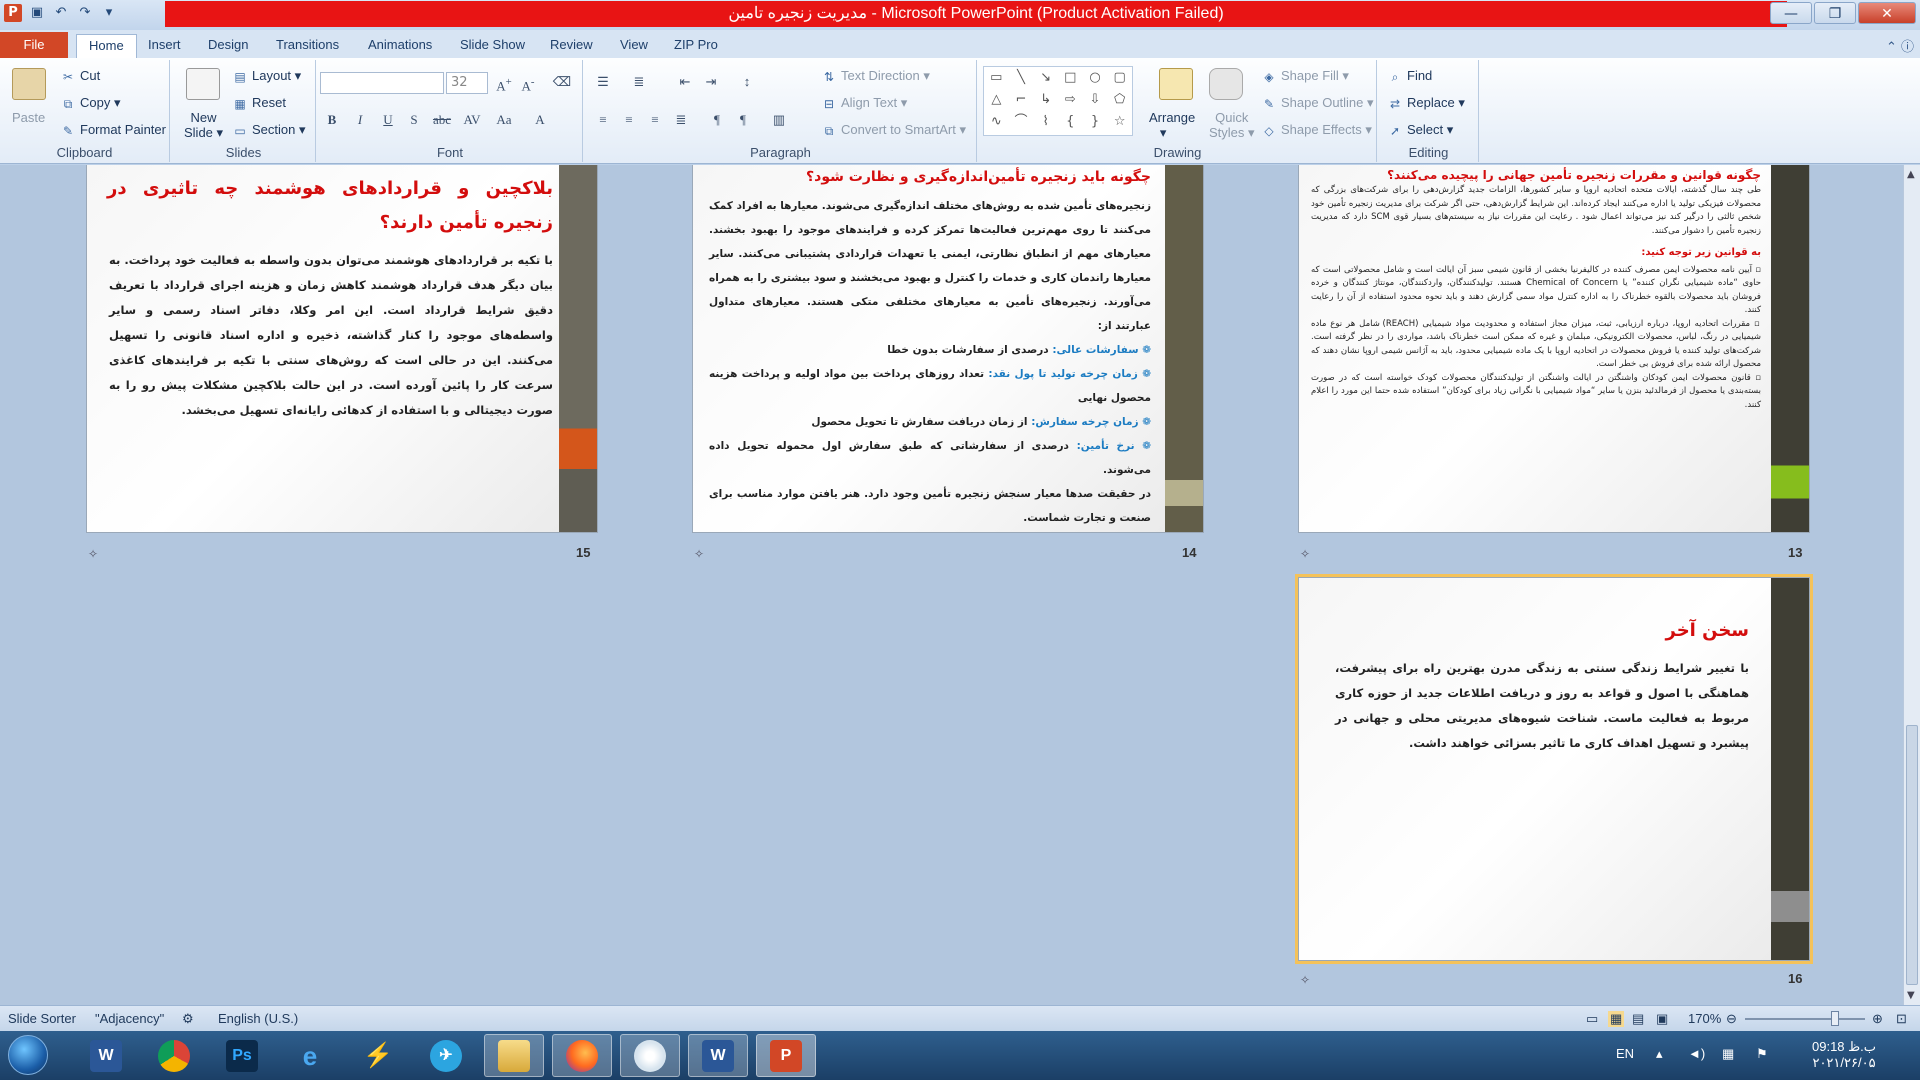 Image resolution: width=1920 pixels, height=1080 pixels. I want to click on action-center-icon: ⚑, so click(1762, 1054).